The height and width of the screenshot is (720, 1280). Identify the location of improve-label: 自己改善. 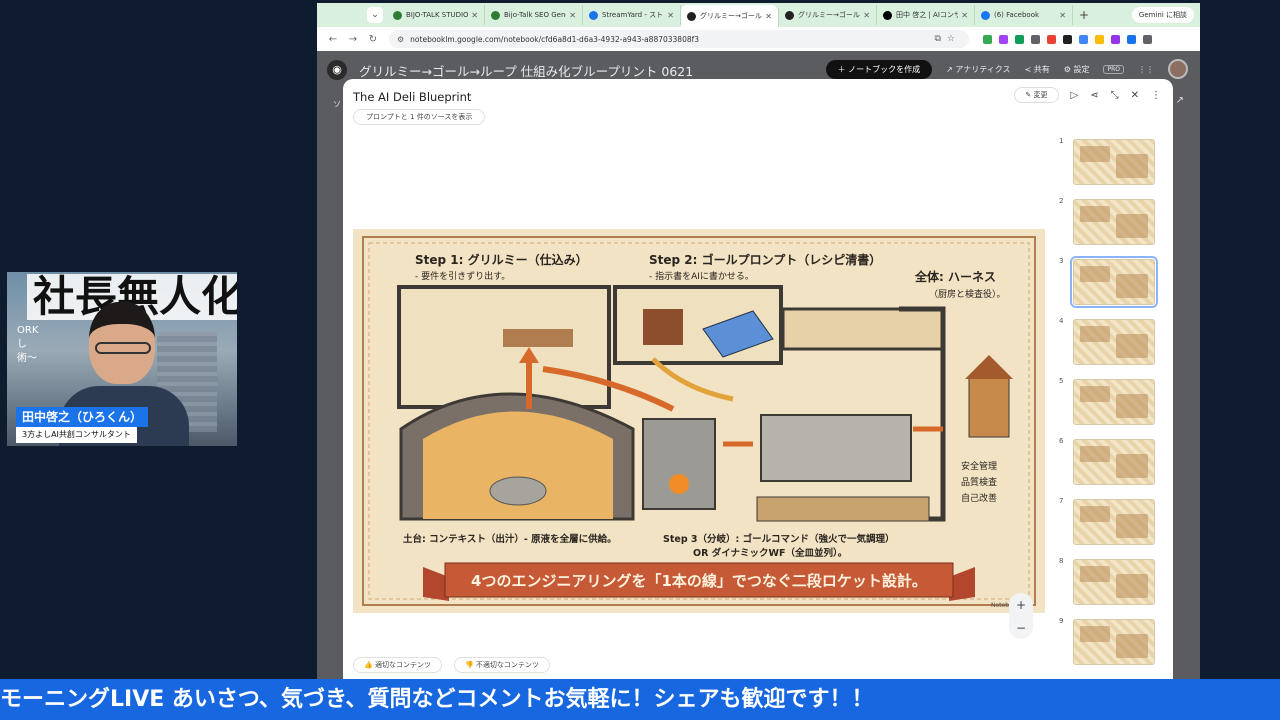
(979, 498).